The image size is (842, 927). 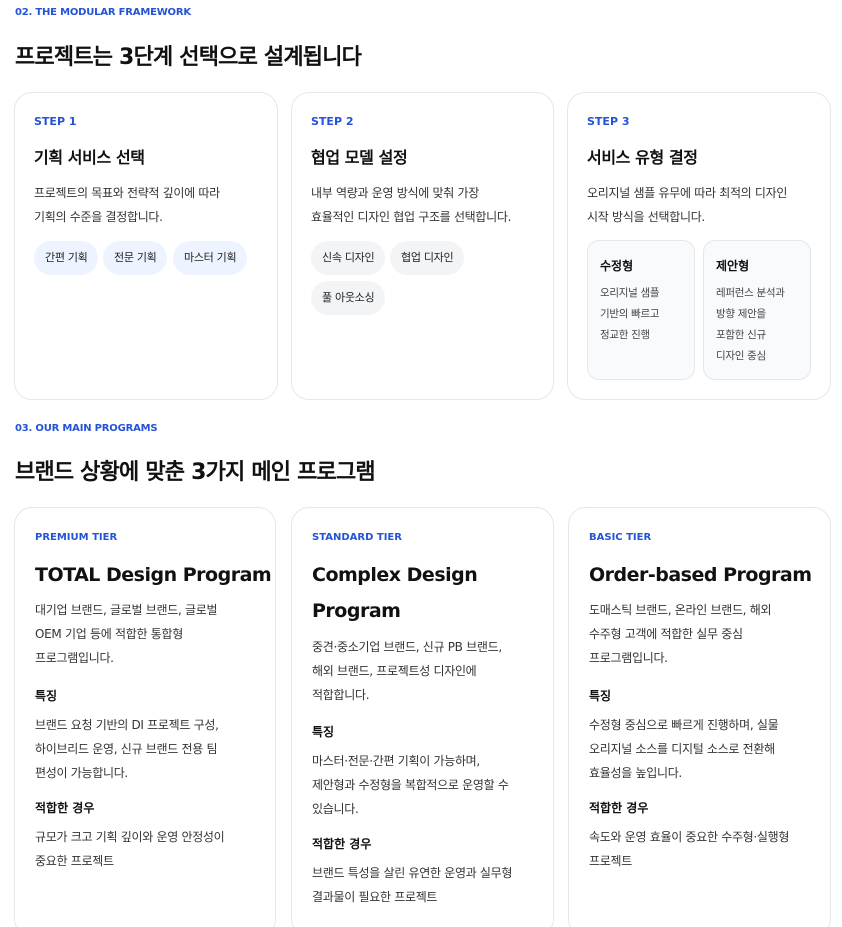 I want to click on step-description: 프로젝트의 목표와 전략적 깊이에 따라 기획의 수준을 결정합니다., so click(x=127, y=205).